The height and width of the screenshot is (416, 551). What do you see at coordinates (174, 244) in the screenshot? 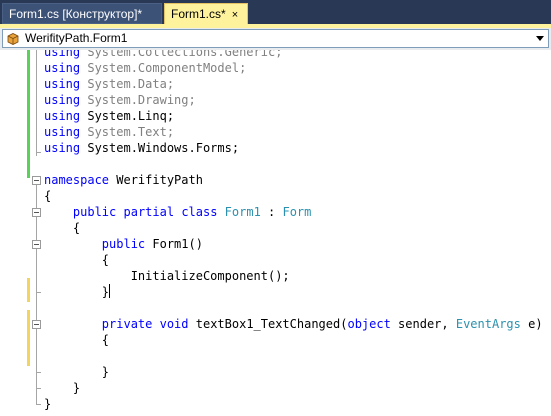
I see `code-token: Form1()` at bounding box center [174, 244].